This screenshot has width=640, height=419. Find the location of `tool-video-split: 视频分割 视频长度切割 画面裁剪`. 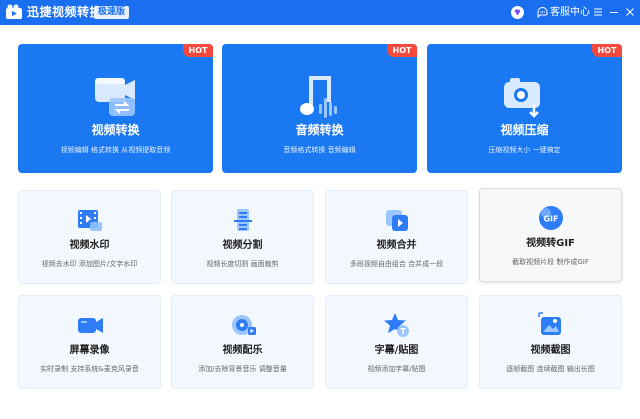

tool-video-split: 视频分割 视频长度切割 画面裁剪 is located at coordinates (242, 237).